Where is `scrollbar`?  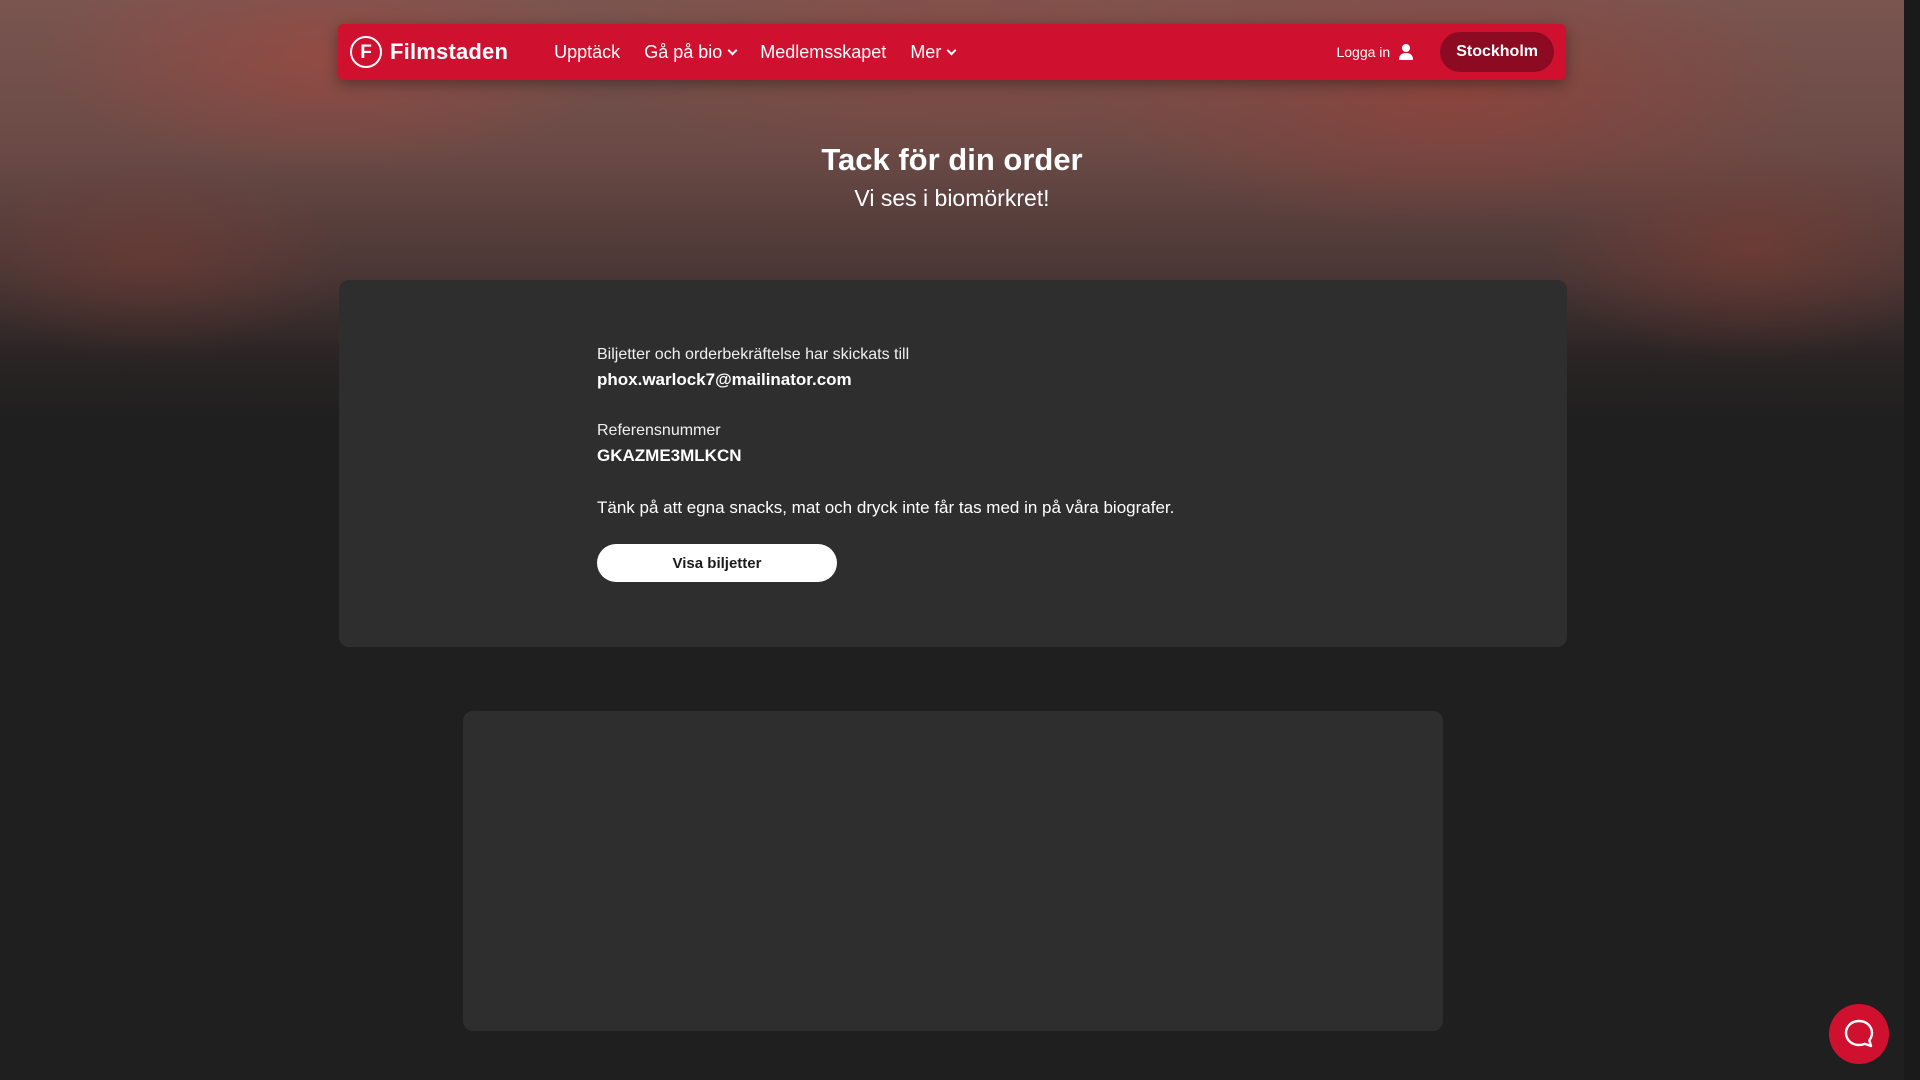 scrollbar is located at coordinates (1912, 540).